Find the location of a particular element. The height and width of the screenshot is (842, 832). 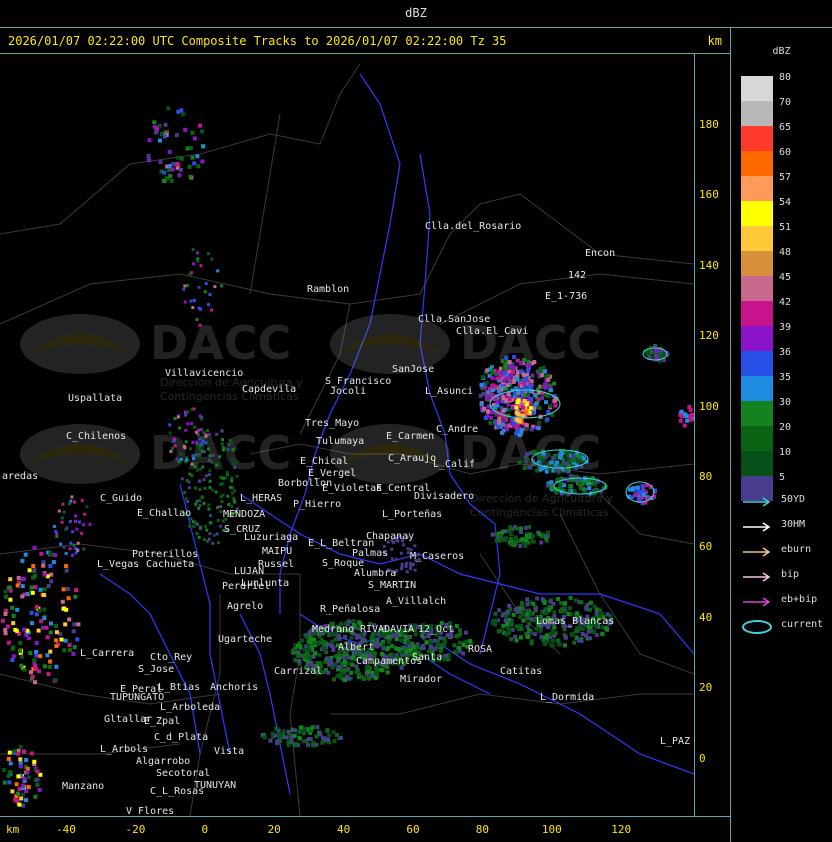

place-label: L_Btias is located at coordinates (179, 687).